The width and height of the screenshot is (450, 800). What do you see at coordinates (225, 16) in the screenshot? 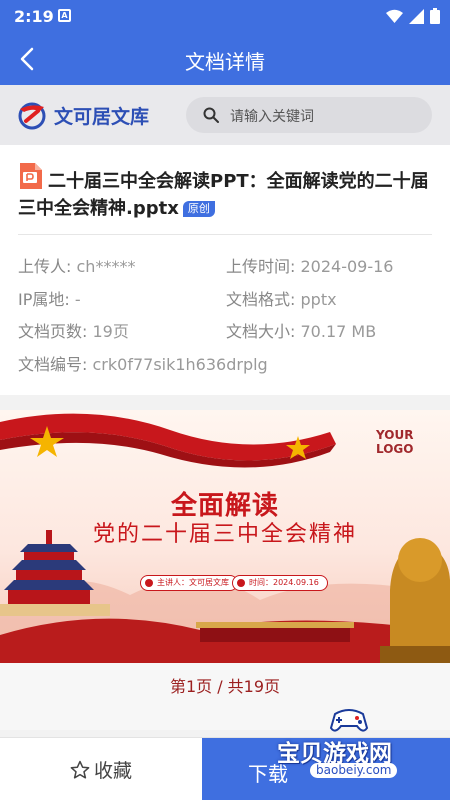
I see `status-bar: 2:19 A` at bounding box center [225, 16].